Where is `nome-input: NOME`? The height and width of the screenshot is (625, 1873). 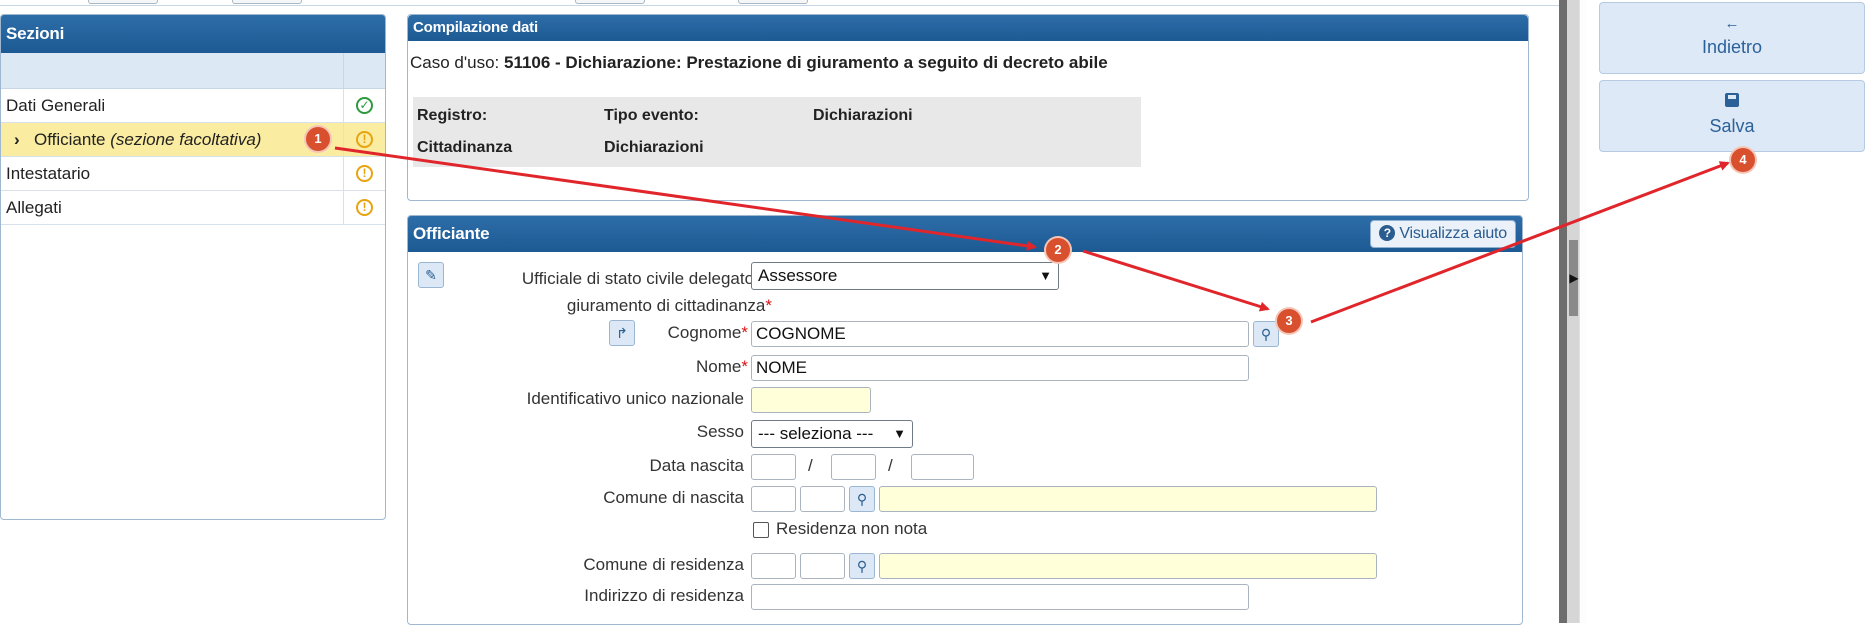
nome-input: NOME is located at coordinates (1000, 368).